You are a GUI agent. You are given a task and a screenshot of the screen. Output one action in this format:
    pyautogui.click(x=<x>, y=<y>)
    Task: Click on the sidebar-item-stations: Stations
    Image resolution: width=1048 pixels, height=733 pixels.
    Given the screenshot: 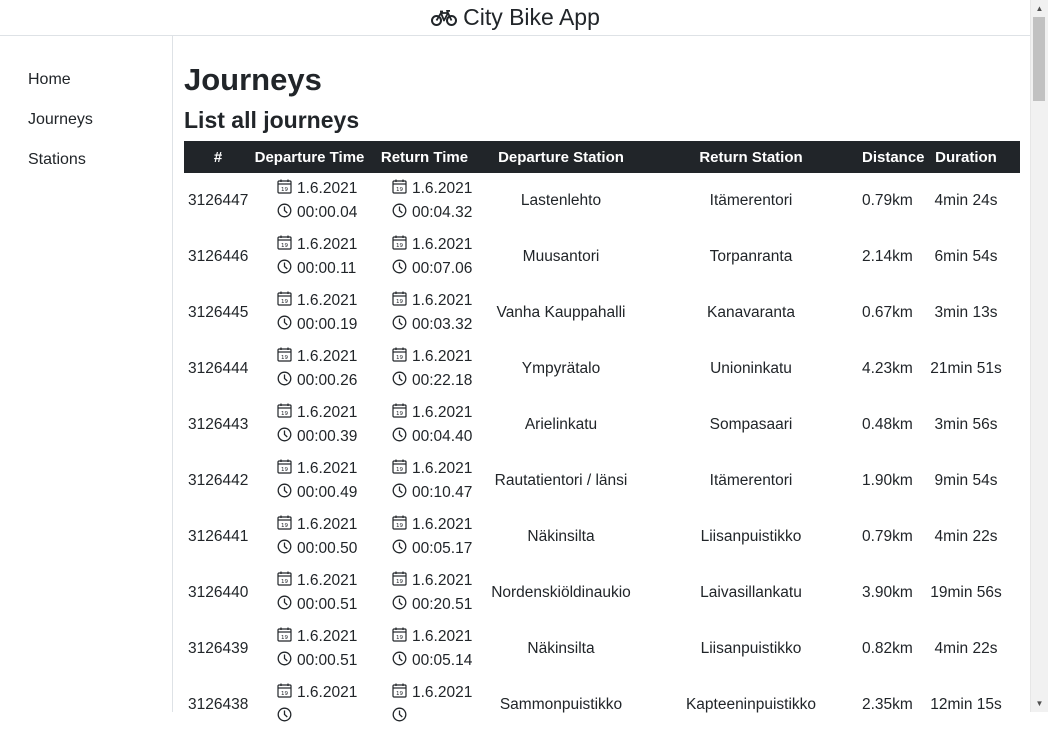 What is the action you would take?
    pyautogui.click(x=57, y=160)
    